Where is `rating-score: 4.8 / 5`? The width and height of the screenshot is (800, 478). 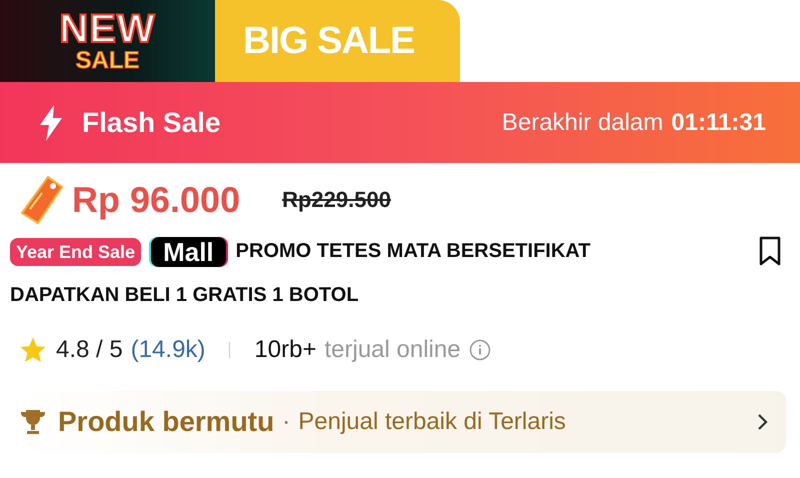 rating-score: 4.8 / 5 is located at coordinates (89, 350).